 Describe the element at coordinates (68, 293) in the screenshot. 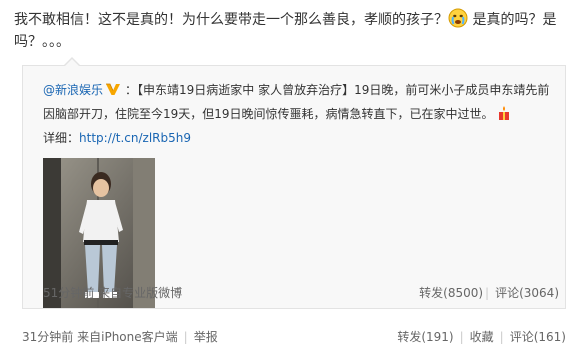

I see `repost-time-link: 51分钟前` at that location.